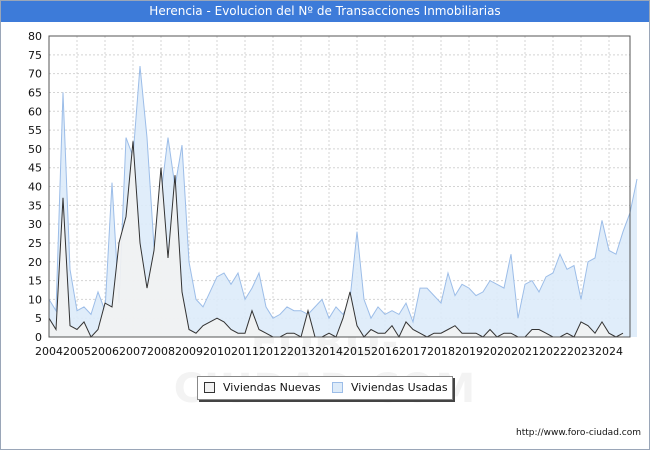 Image resolution: width=650 pixels, height=450 pixels. Describe the element at coordinates (35, 130) in the screenshot. I see `y-tick-label: 55` at that location.